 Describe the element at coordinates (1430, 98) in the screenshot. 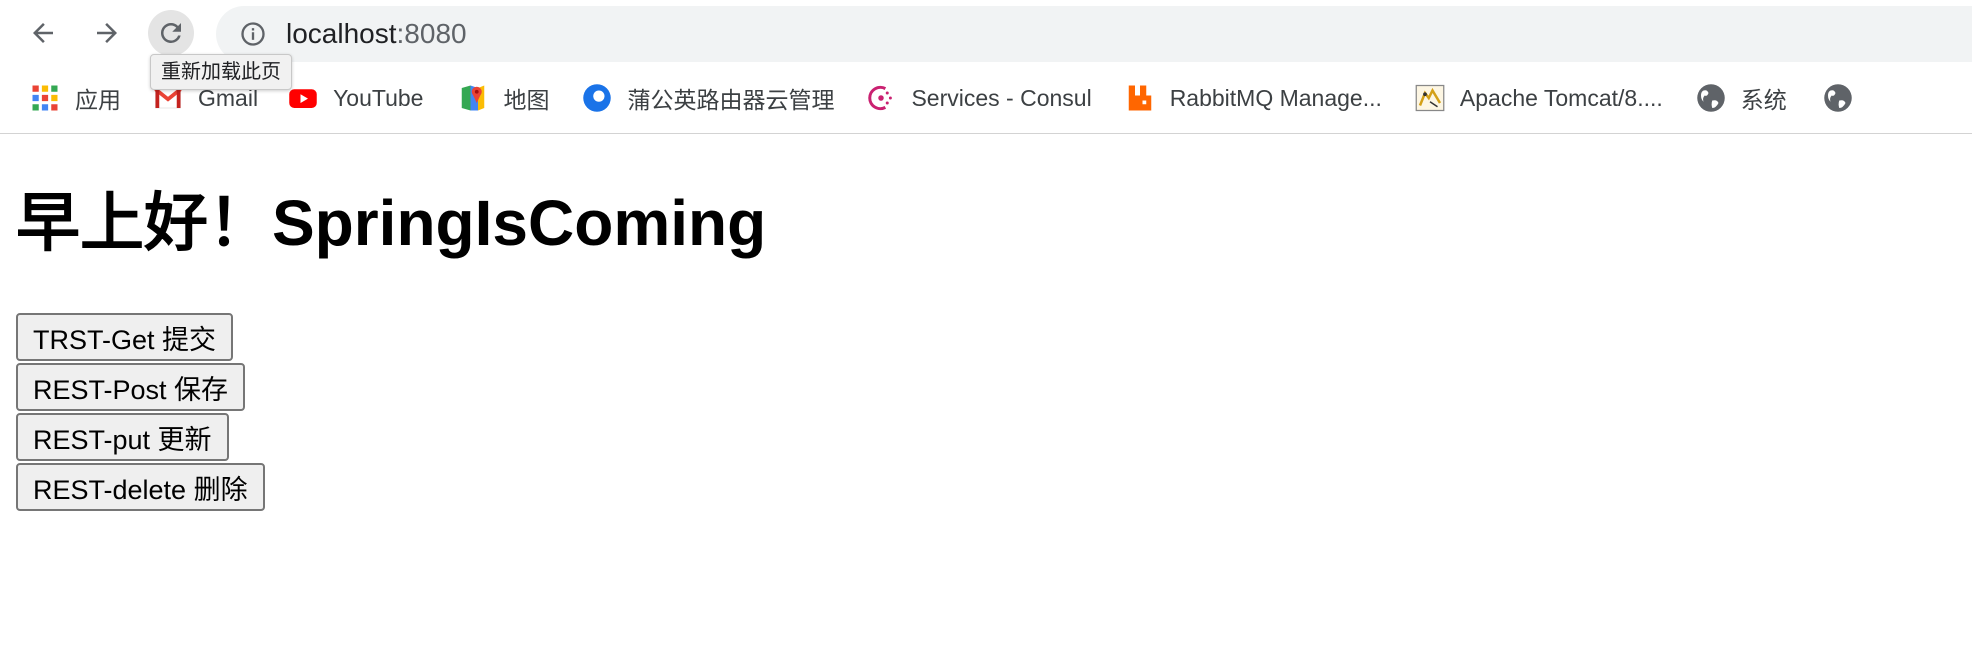

I see `tomcat-icon` at that location.